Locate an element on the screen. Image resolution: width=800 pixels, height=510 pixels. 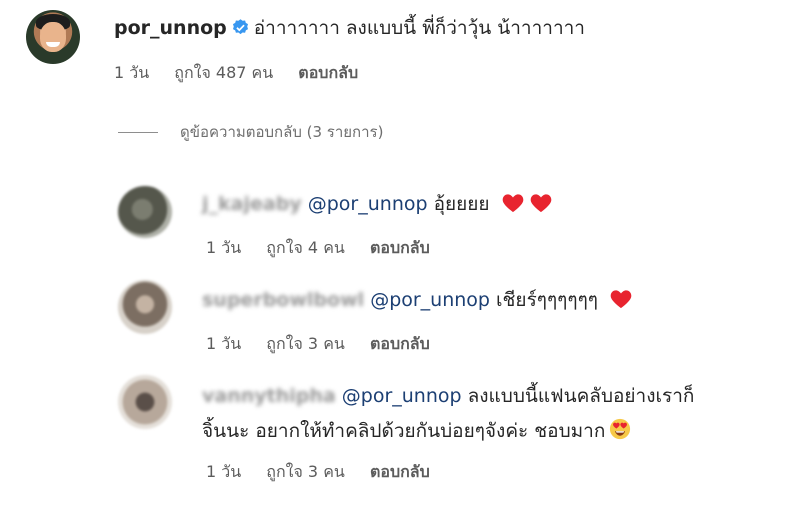
verified-badge-icon is located at coordinates (240, 27).